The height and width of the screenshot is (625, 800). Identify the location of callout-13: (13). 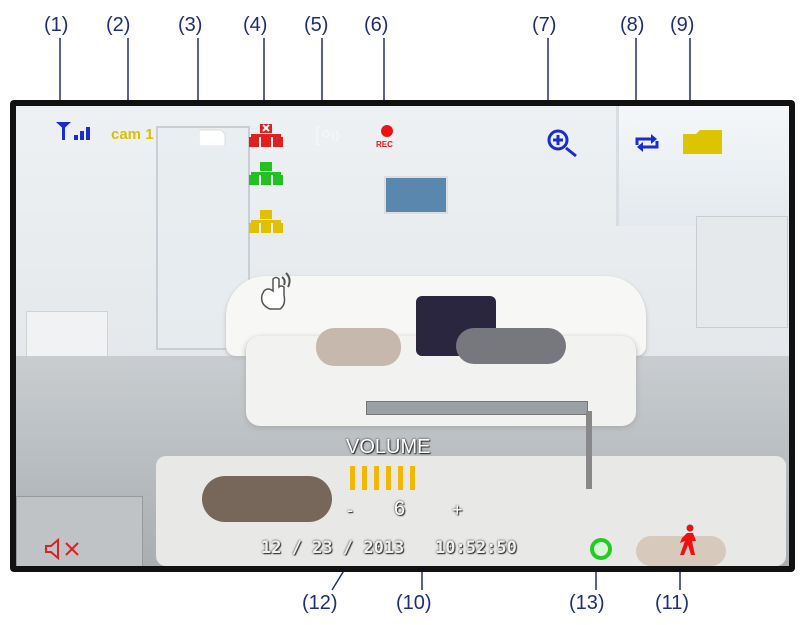
(587, 603).